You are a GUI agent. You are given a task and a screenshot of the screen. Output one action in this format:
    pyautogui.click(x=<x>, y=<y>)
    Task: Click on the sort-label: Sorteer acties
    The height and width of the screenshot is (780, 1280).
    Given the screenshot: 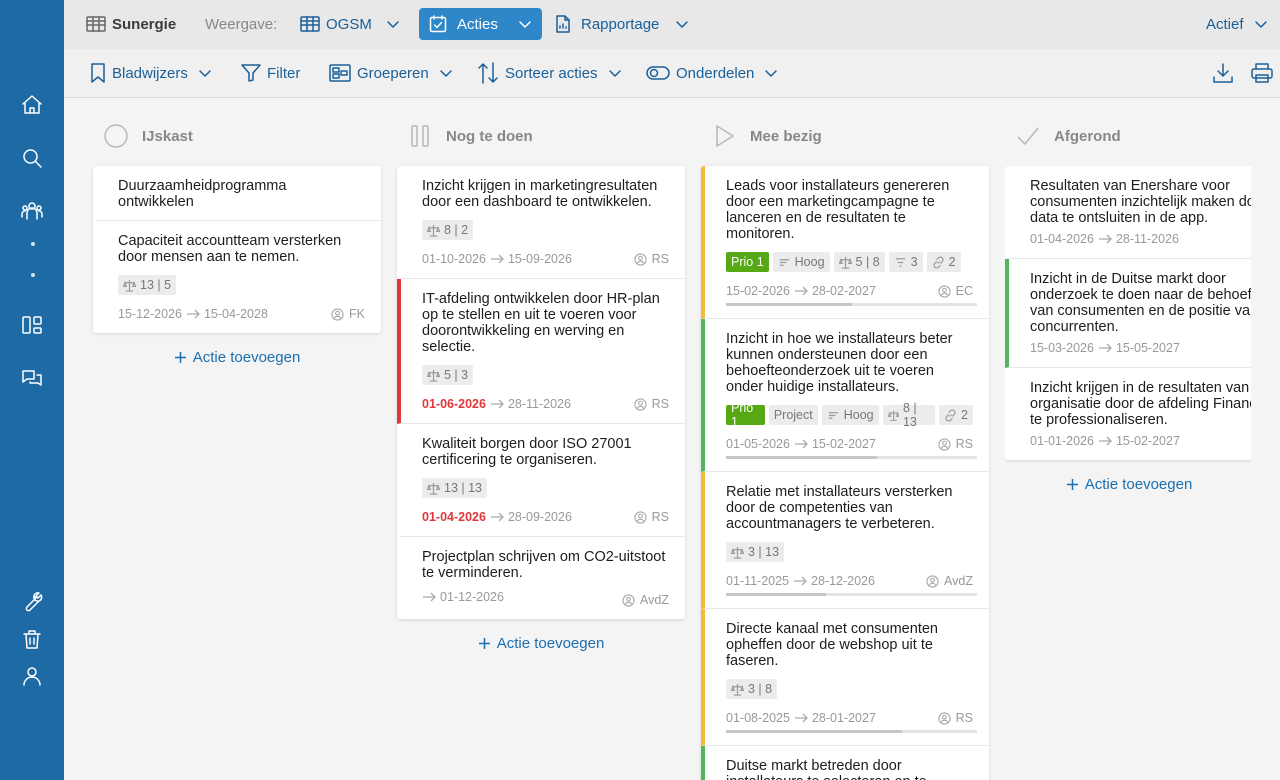 What is the action you would take?
    pyautogui.click(x=551, y=73)
    